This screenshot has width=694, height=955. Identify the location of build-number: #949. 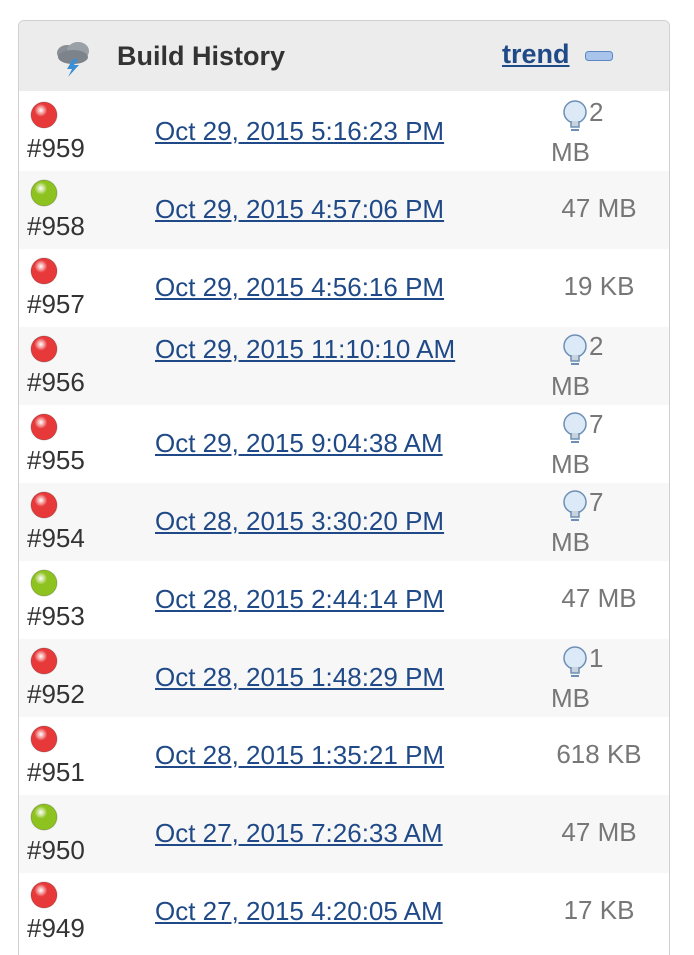
(56, 928).